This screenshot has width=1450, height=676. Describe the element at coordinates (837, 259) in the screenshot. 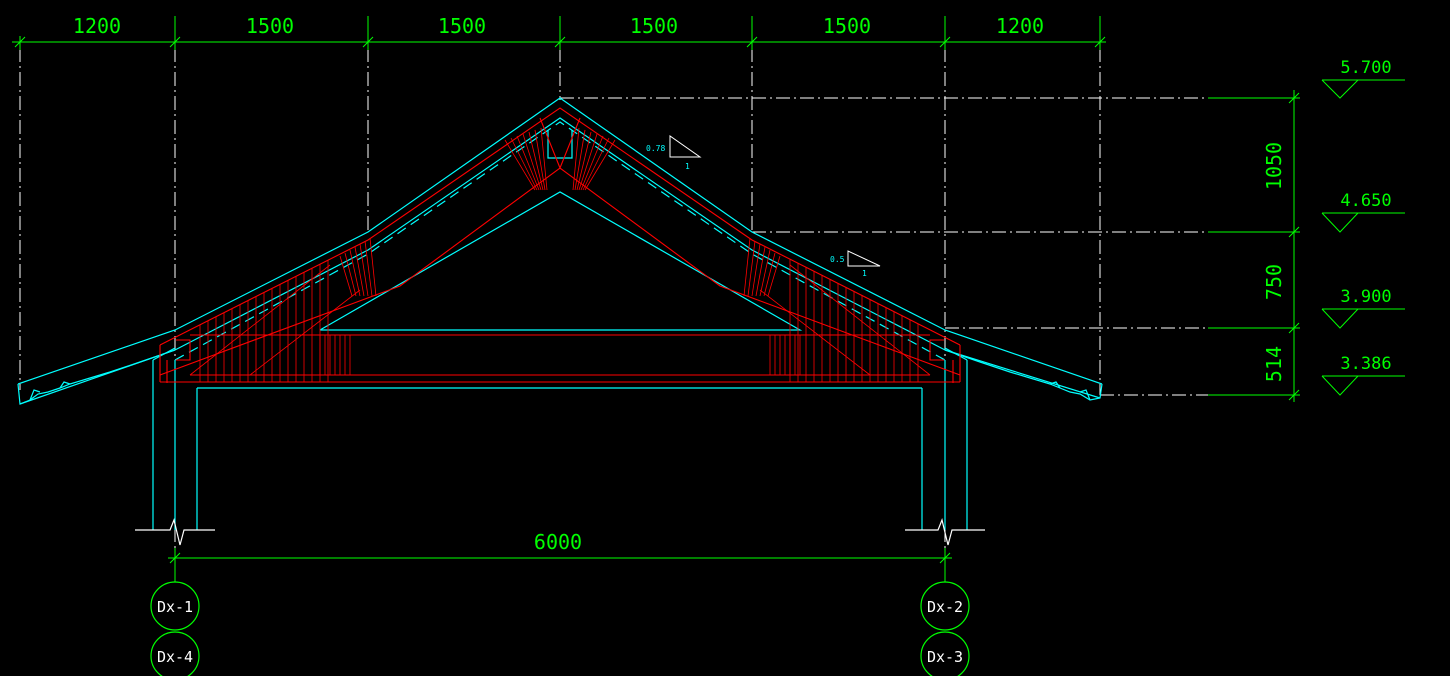

I see `slope-lower-rise: 0.5` at that location.